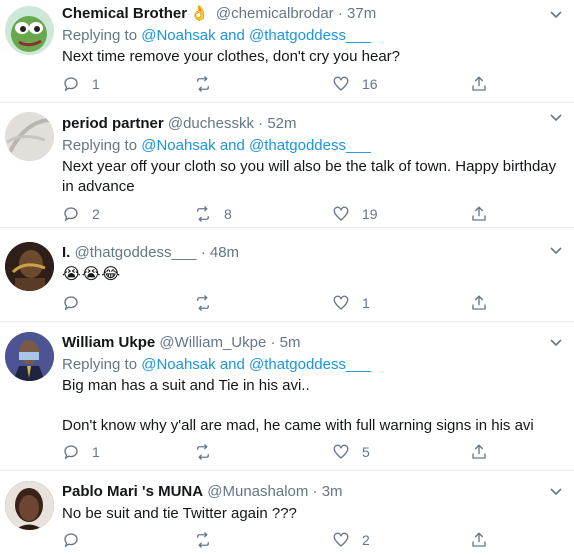  I want to click on tweet-text-line: No be suit and tie Twitter again ???, so click(179, 513).